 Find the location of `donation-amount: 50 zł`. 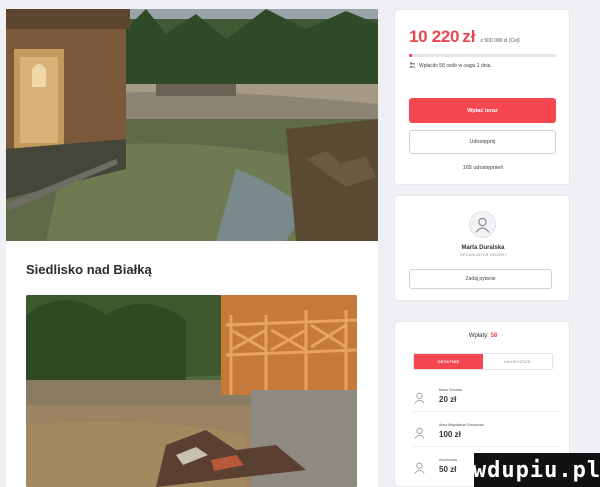

donation-amount: 50 zł is located at coordinates (448, 469).